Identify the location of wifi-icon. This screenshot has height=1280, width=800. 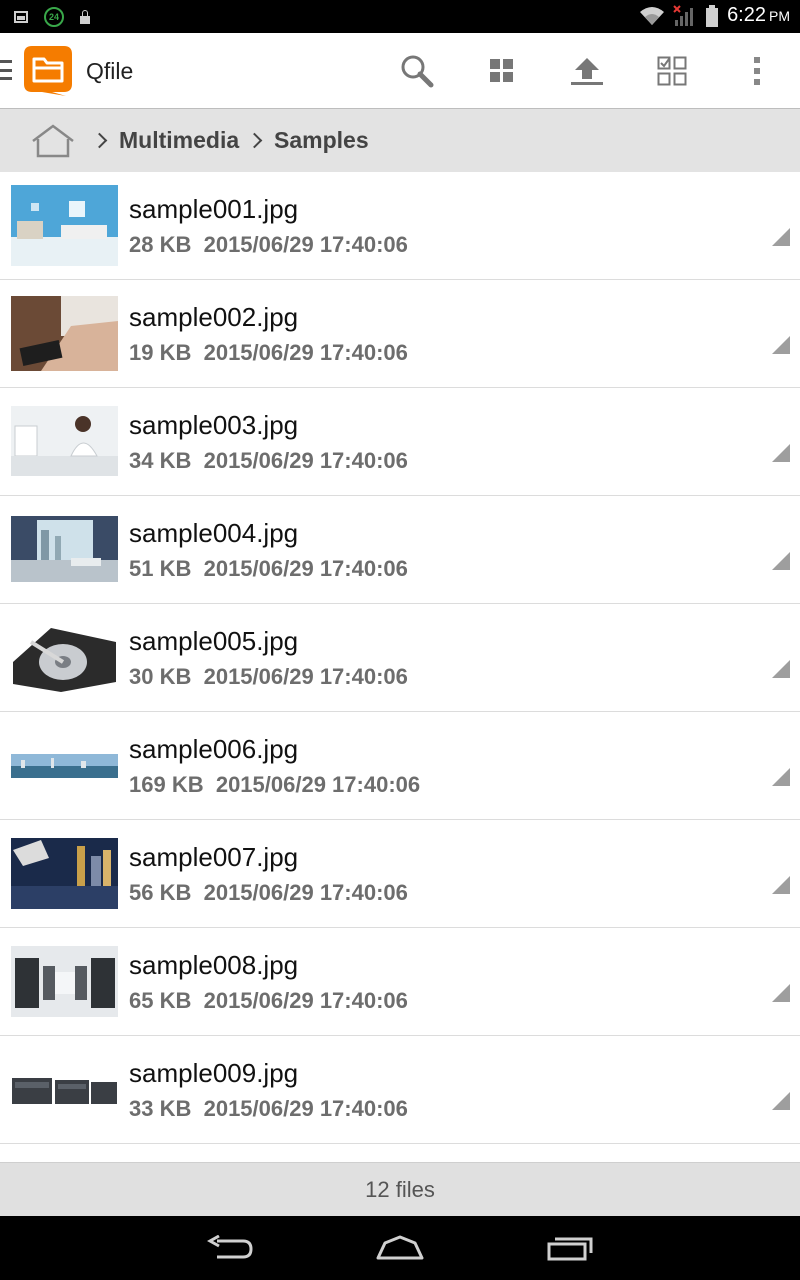
(652, 15).